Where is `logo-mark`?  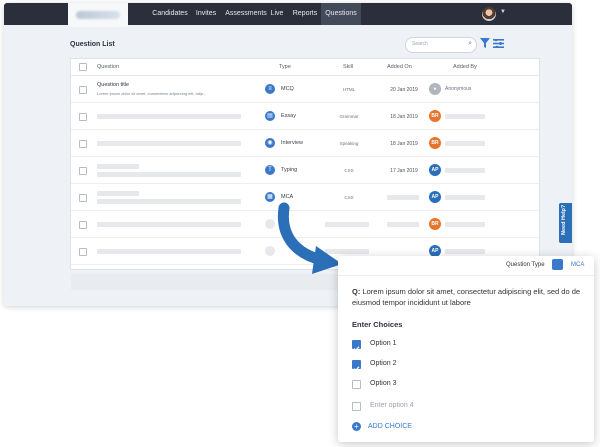
logo-mark is located at coordinates (98, 15).